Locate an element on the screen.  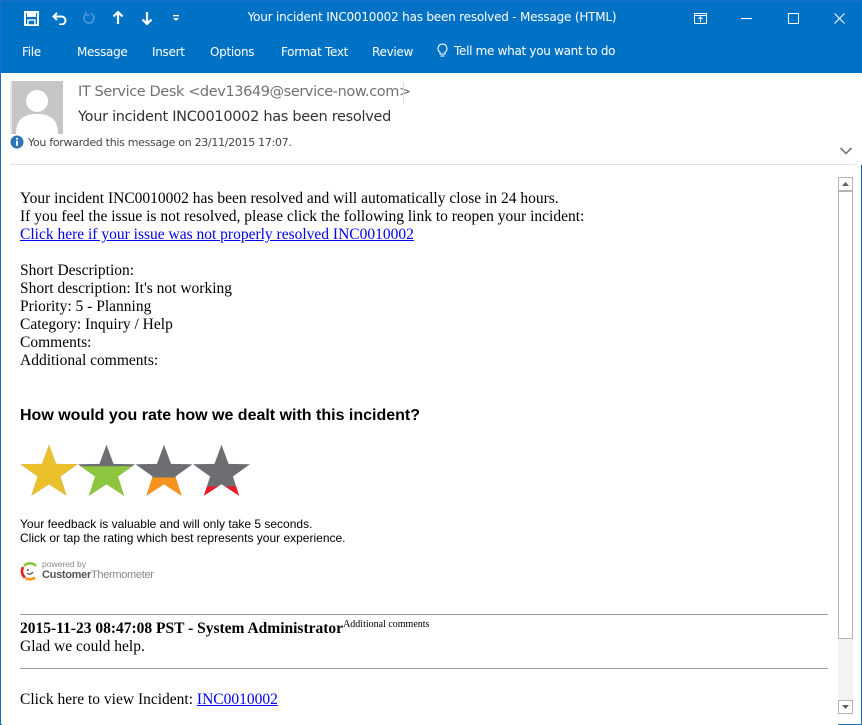
minimize-button is located at coordinates (746, 18).